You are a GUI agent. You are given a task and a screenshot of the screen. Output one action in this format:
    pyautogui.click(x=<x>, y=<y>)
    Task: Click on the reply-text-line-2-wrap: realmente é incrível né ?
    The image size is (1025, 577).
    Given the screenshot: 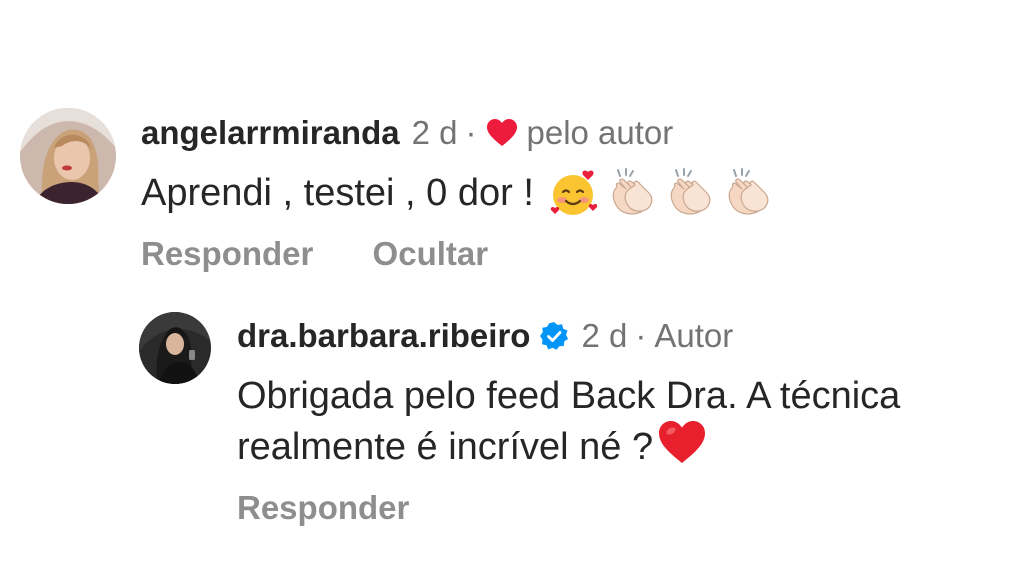 What is the action you would take?
    pyautogui.click(x=568, y=444)
    